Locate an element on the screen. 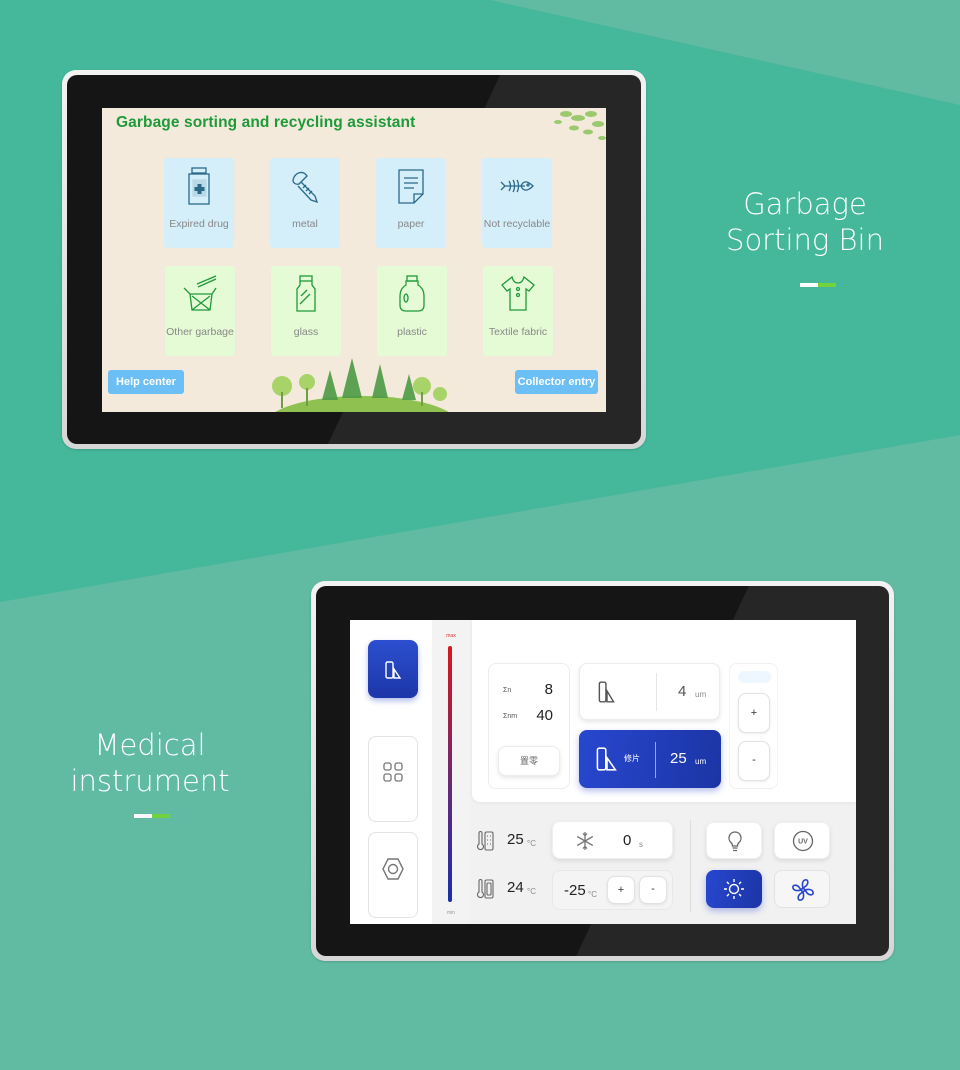  title-line-2: instrument is located at coordinates (150, 781).